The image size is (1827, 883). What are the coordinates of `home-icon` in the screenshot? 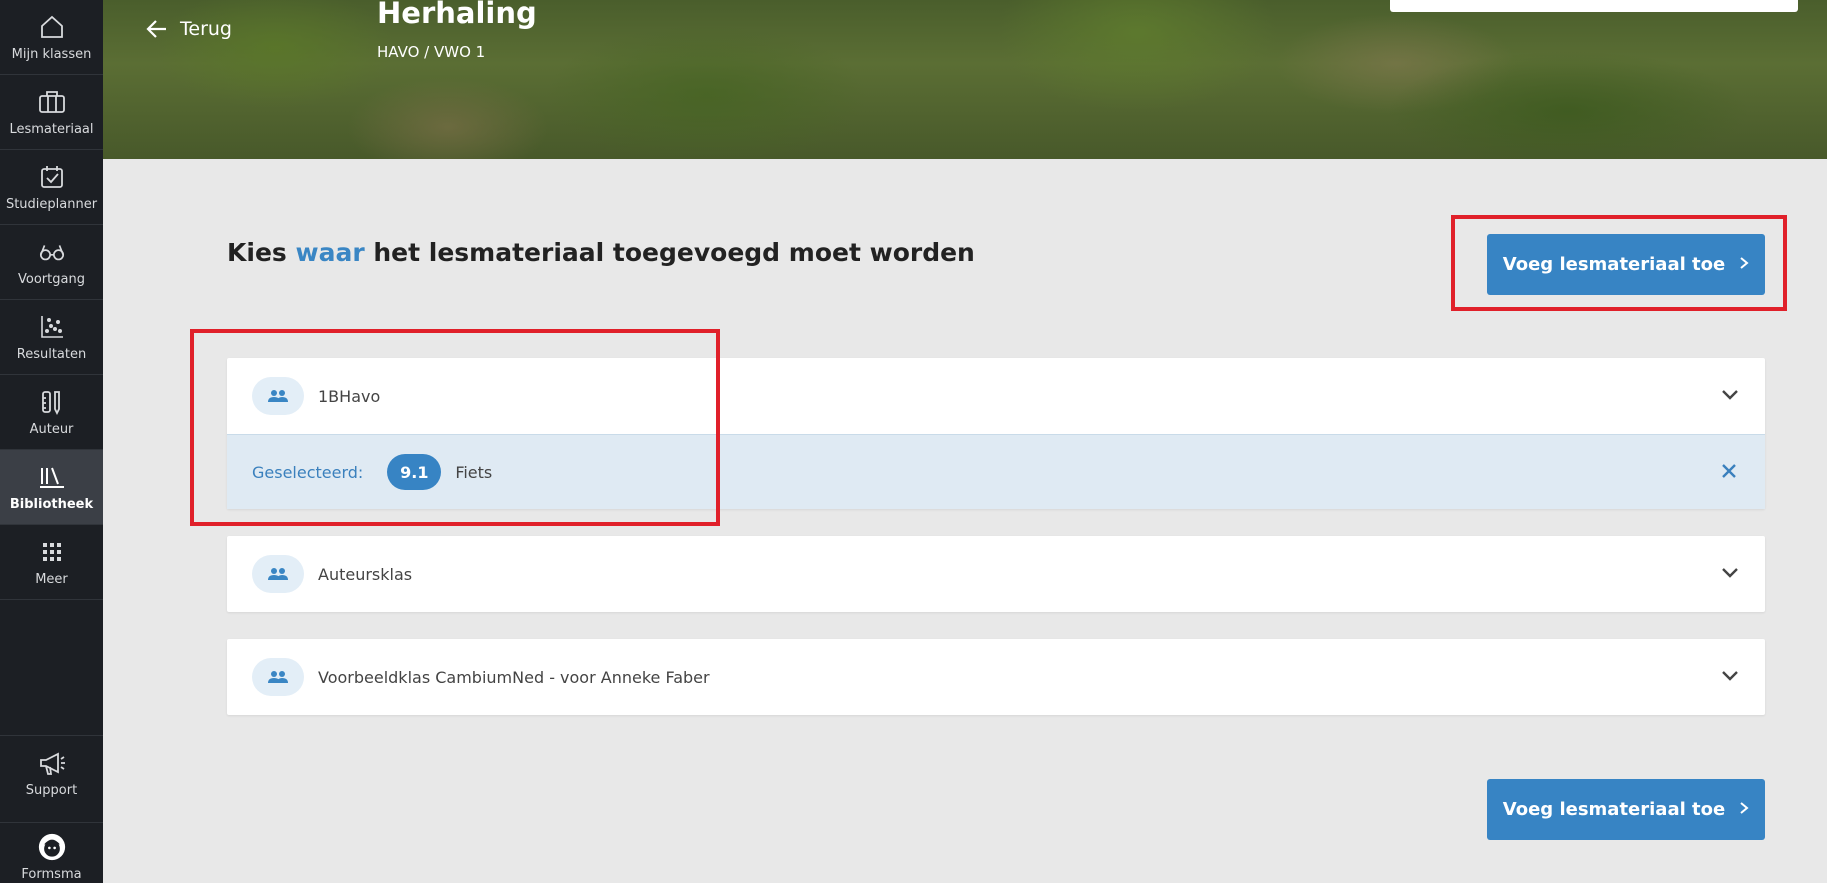 It's located at (52, 27).